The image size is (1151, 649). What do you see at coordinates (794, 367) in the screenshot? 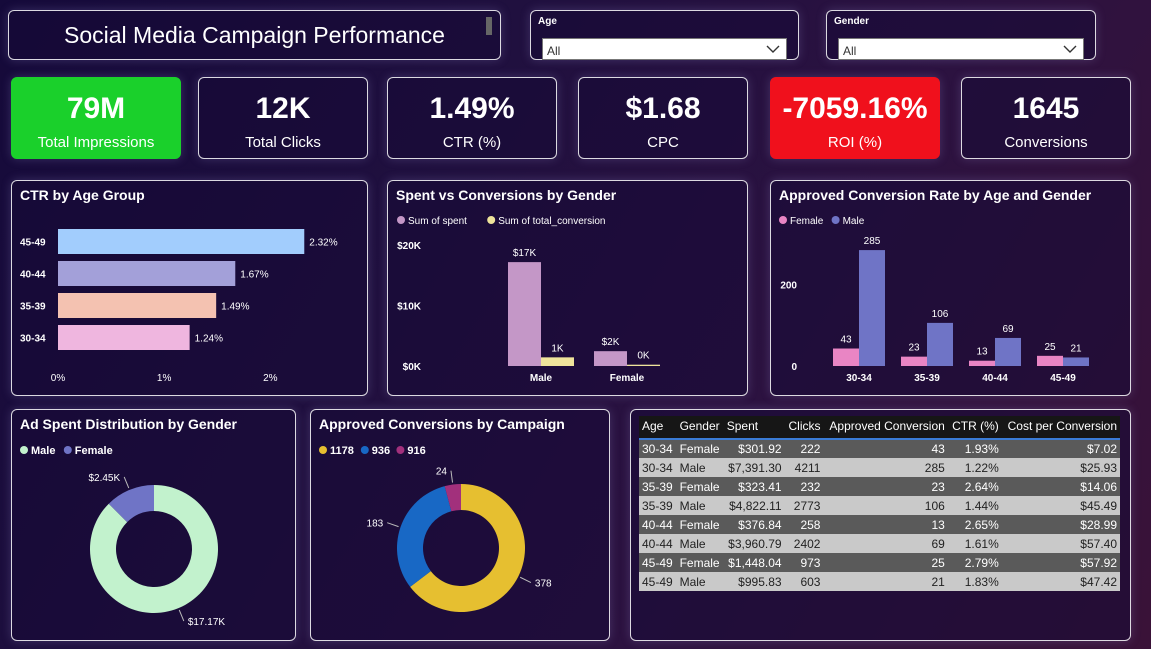
I see `y-tick-label: 0` at bounding box center [794, 367].